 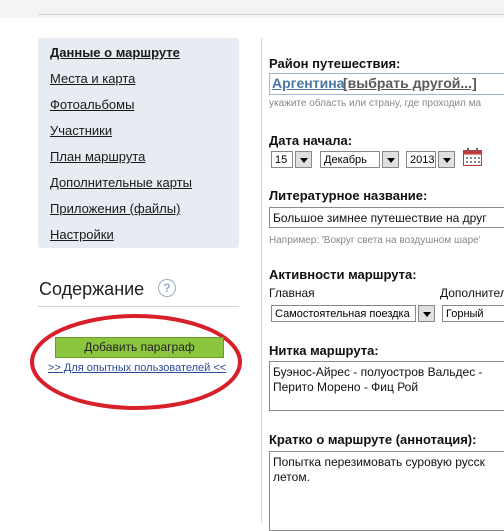 I want to click on route-thread-label: Нитка маршрута:, so click(x=324, y=350).